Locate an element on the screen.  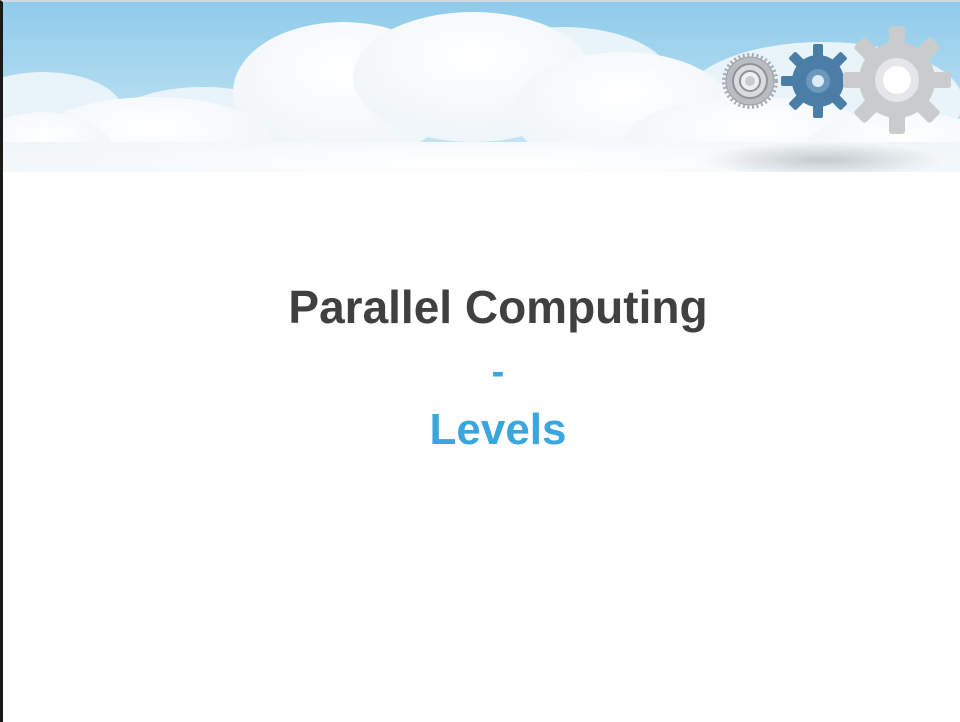
slide-title: Parallel Computing is located at coordinates (498, 307).